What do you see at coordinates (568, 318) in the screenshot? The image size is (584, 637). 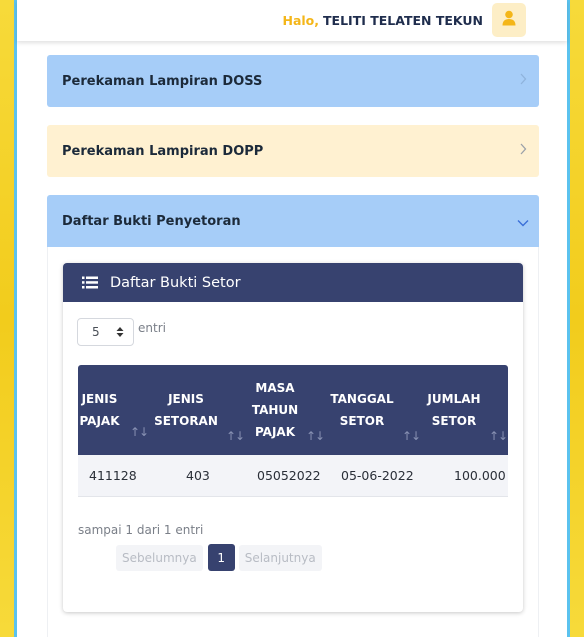 I see `frame-border-right` at bounding box center [568, 318].